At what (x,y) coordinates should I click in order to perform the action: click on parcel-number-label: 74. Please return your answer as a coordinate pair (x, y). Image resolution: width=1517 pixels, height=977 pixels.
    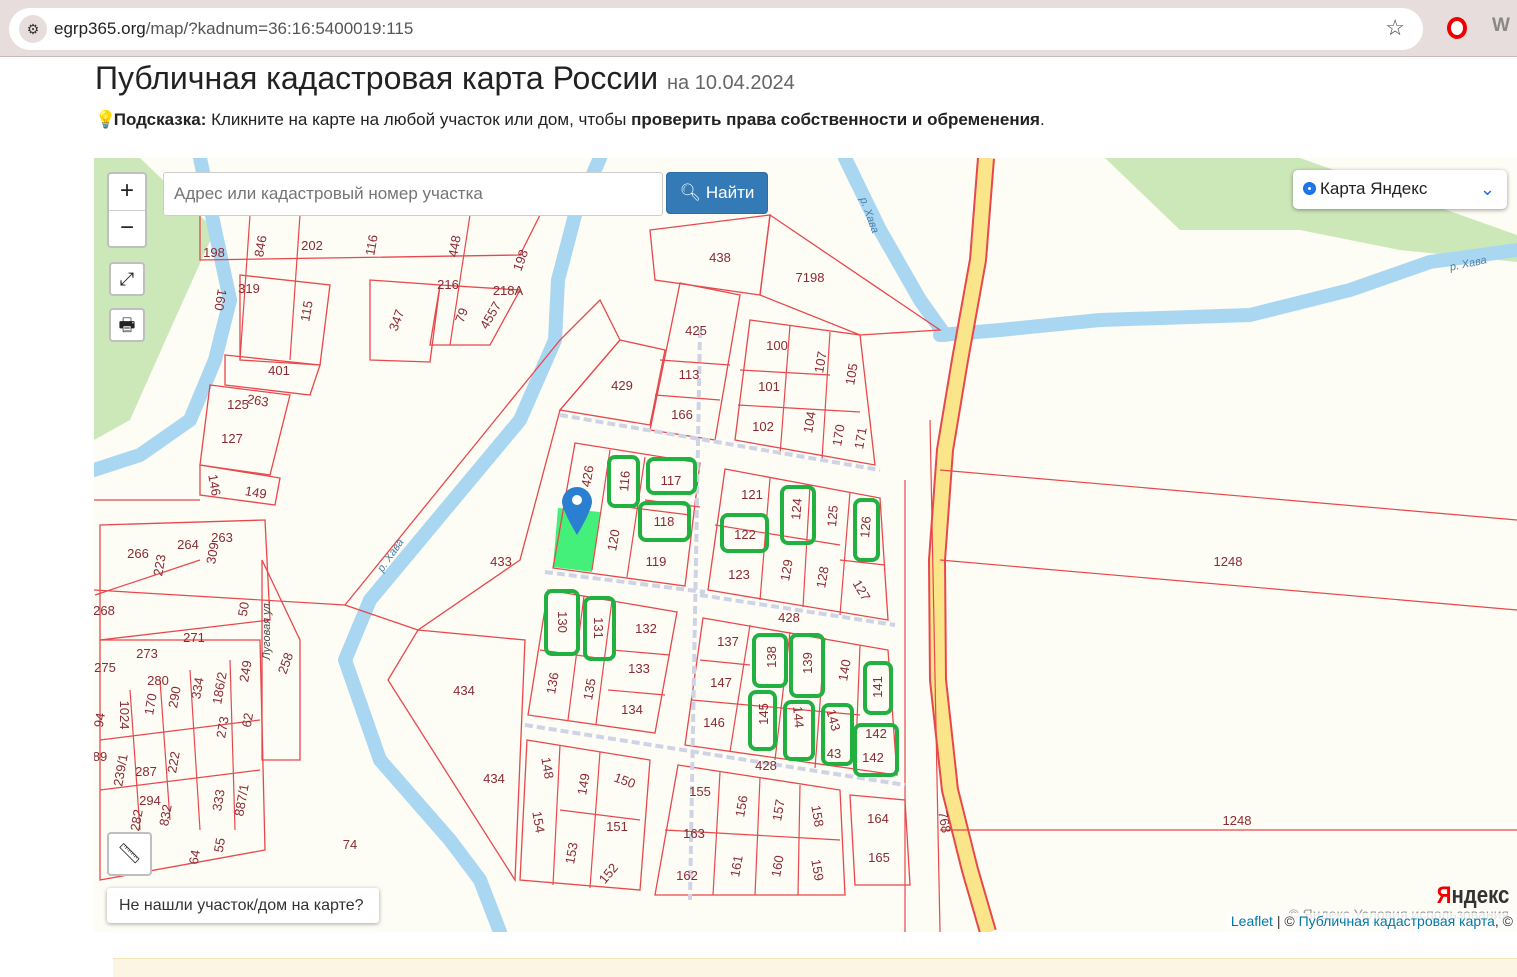
    Looking at the image, I should click on (350, 844).